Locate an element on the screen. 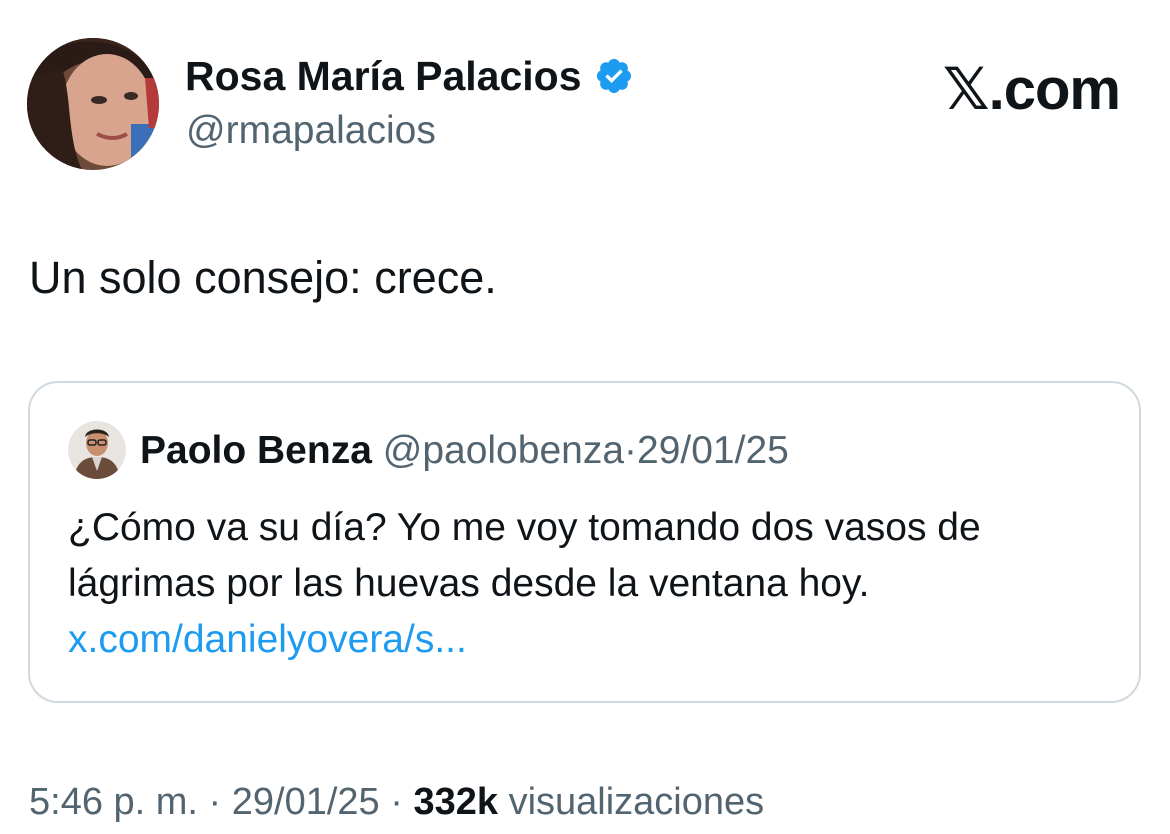 The width and height of the screenshot is (1170, 834). tweet-text: Un solo consejo: crece. is located at coordinates (263, 277).